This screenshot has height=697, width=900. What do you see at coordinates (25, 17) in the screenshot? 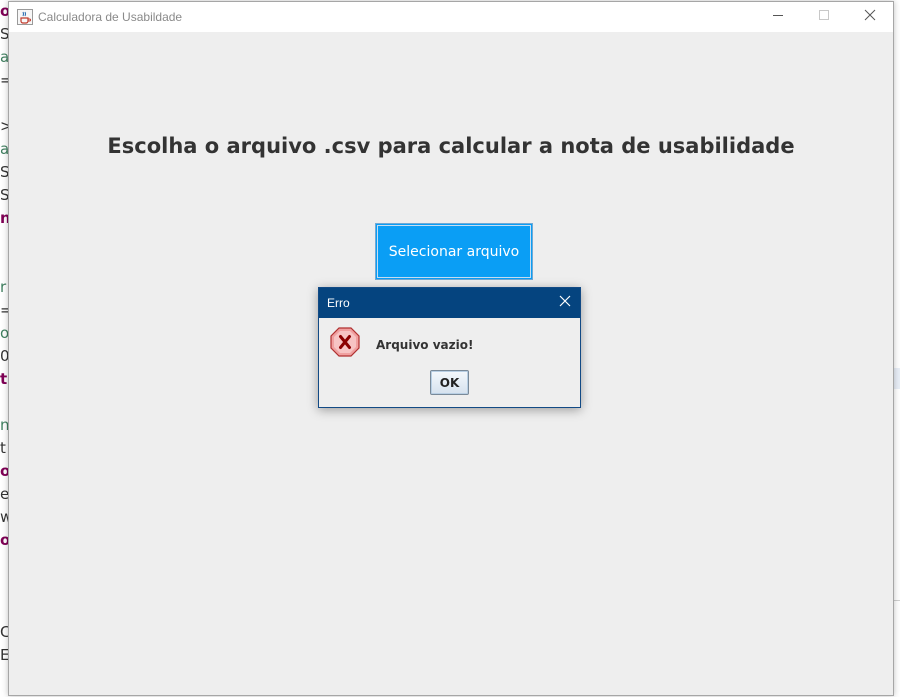
I see `java-cup-icon` at bounding box center [25, 17].